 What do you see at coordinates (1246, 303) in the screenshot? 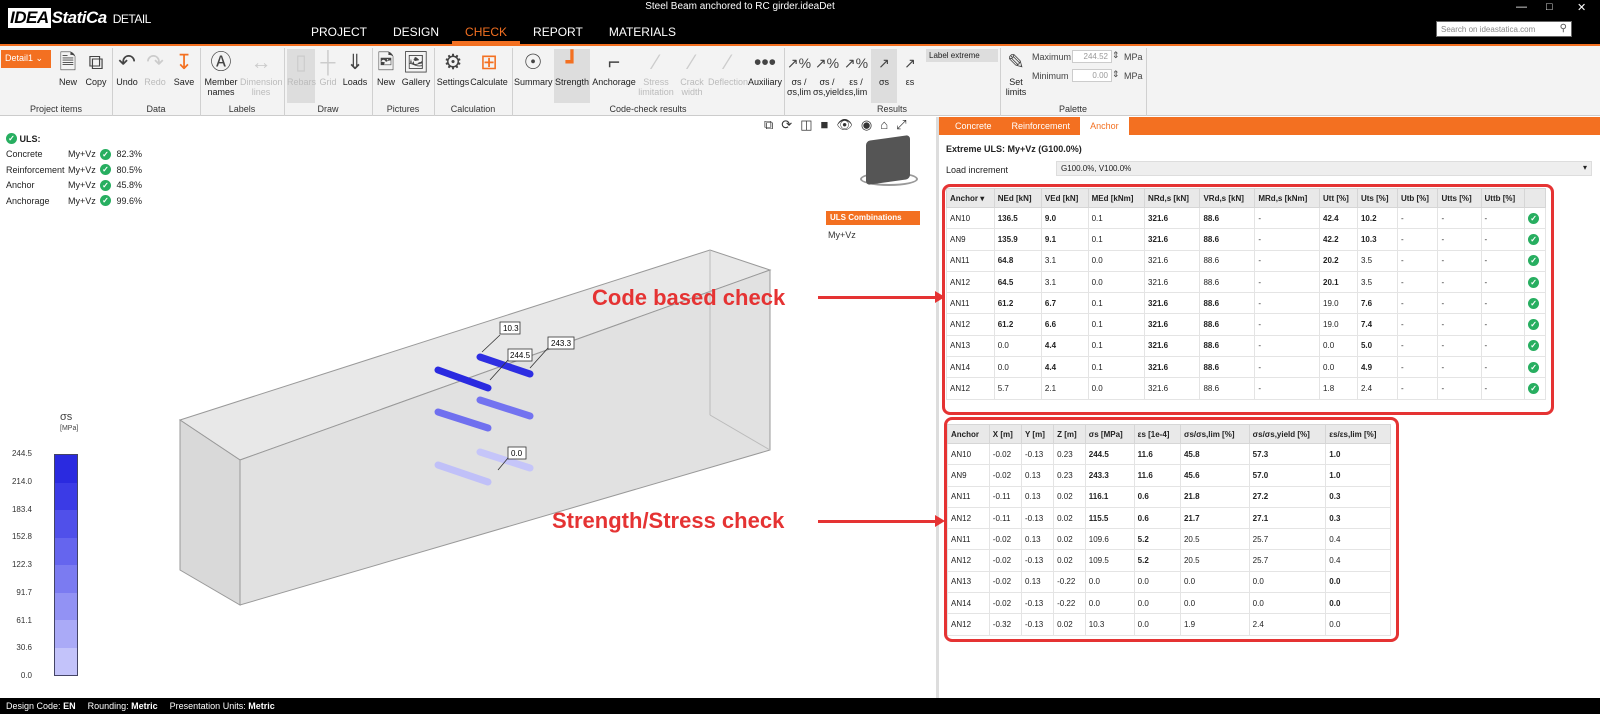
I see `table-row: AN11 61.2 6.7 0.1 321.6 88.6-19.0 7.6- - - ✓` at bounding box center [1246, 303].